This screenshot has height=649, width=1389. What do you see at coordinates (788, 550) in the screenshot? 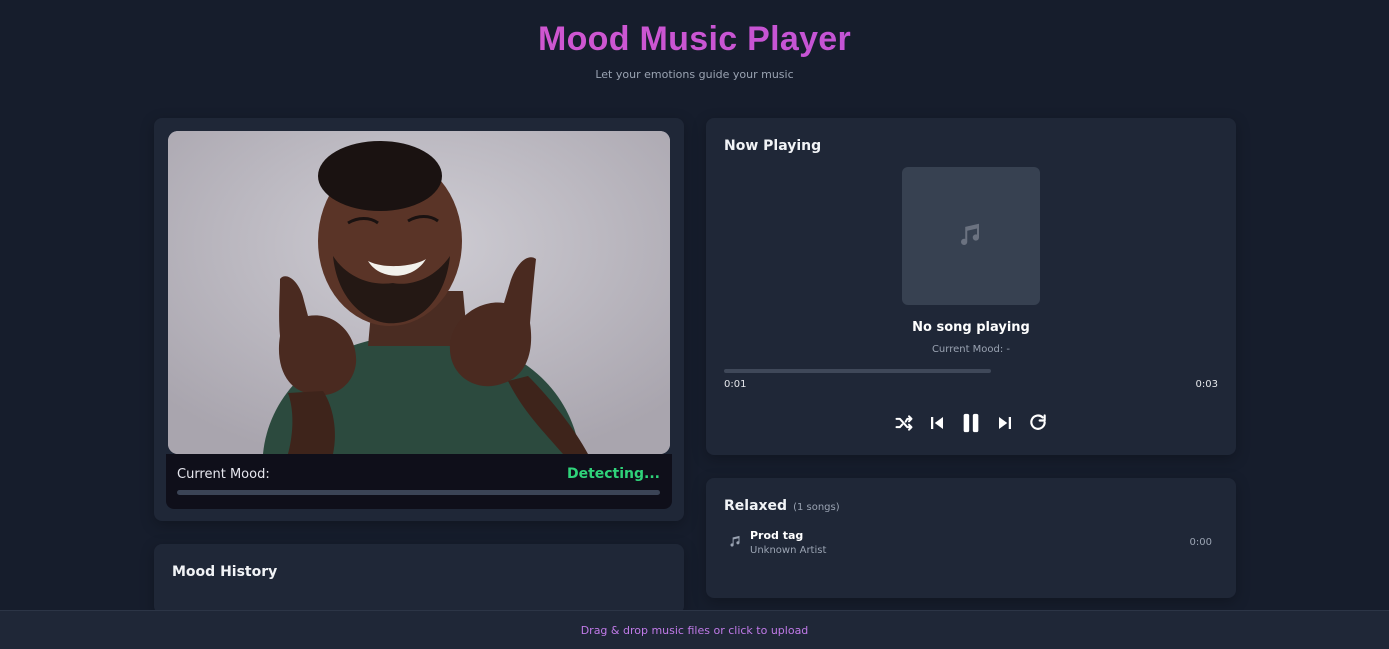
I see `track-artist: Unknown Artist` at bounding box center [788, 550].